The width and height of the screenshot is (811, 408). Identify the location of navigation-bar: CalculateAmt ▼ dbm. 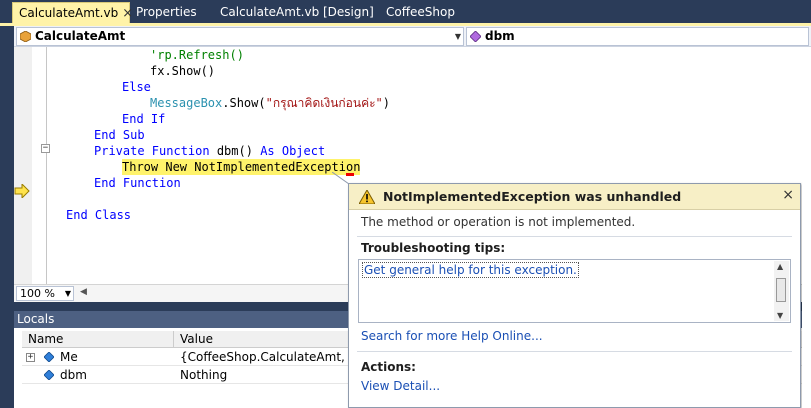
(412, 36).